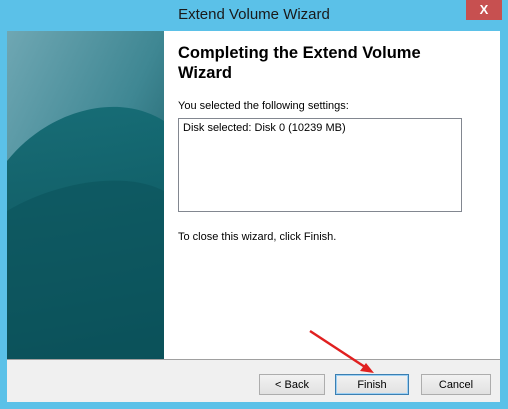 This screenshot has height=409, width=508. I want to click on title-bar: Extend Volume Wizard X, so click(254, 15).